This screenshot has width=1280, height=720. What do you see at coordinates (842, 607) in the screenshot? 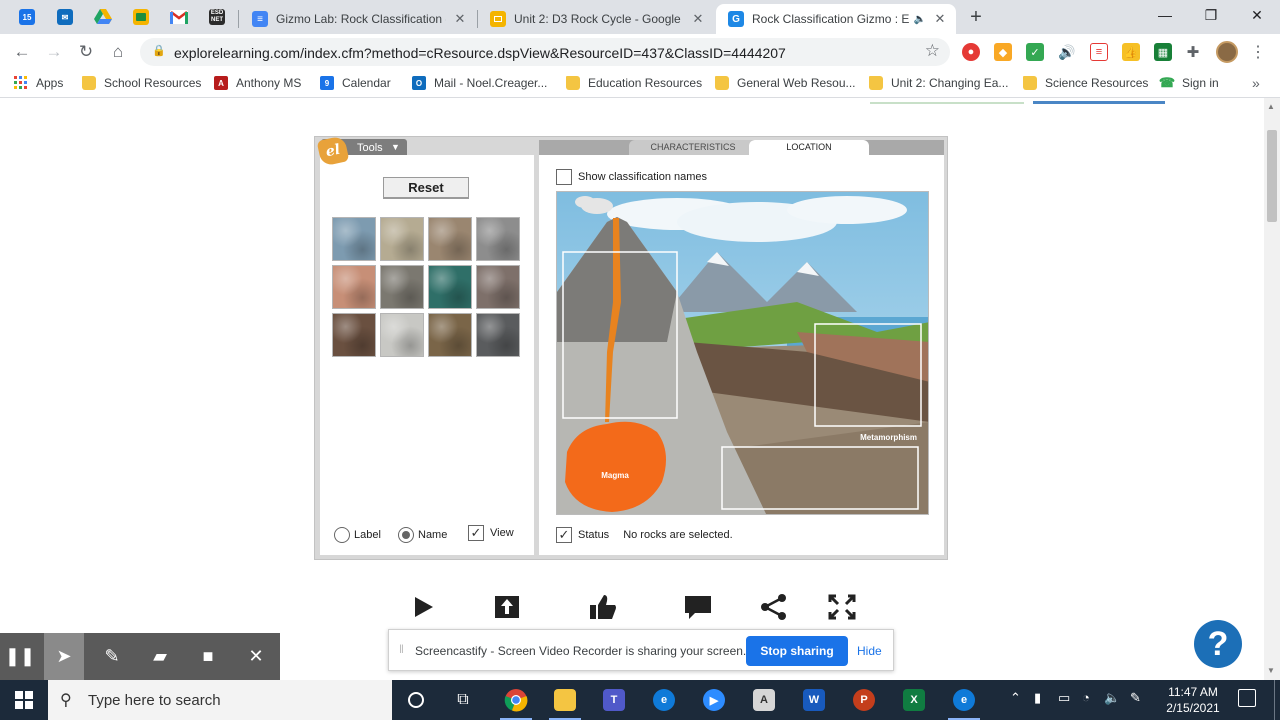
I see `fullscreen-button` at bounding box center [842, 607].